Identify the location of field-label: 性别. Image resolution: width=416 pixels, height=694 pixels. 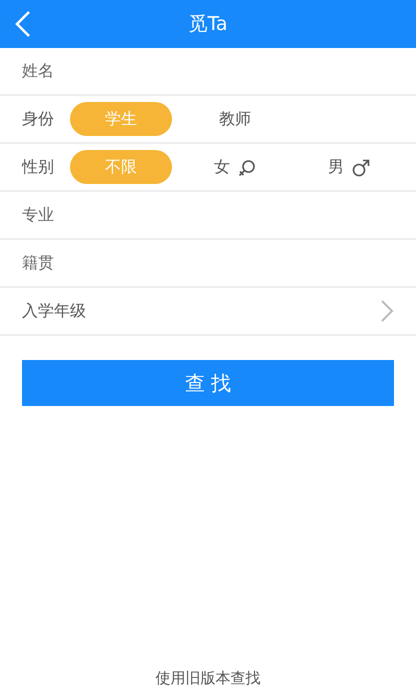
(38, 167).